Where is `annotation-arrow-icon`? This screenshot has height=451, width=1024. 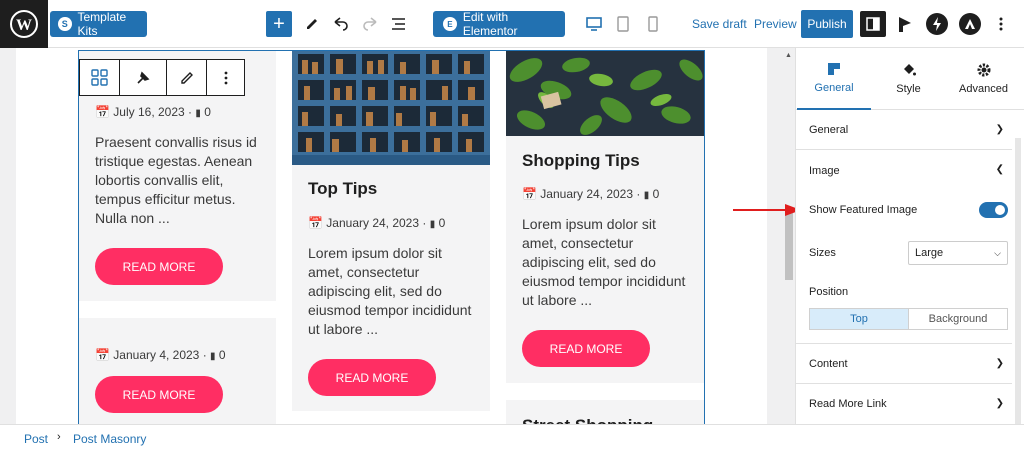 annotation-arrow-icon is located at coordinates (767, 210).